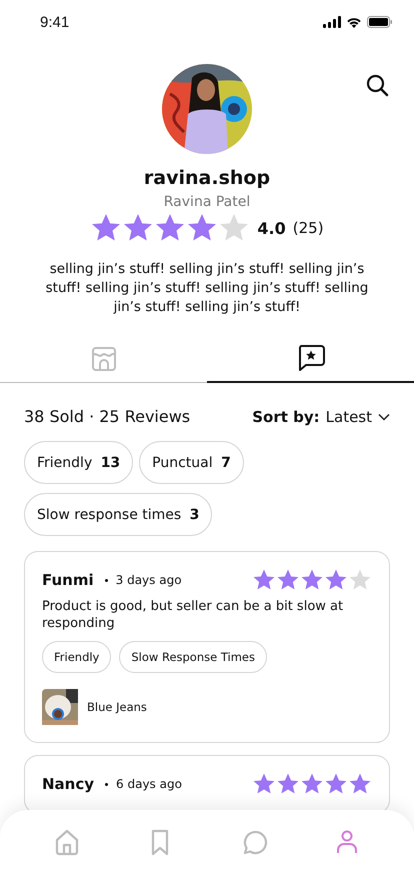  I want to click on username: ravina.shop, so click(207, 178).